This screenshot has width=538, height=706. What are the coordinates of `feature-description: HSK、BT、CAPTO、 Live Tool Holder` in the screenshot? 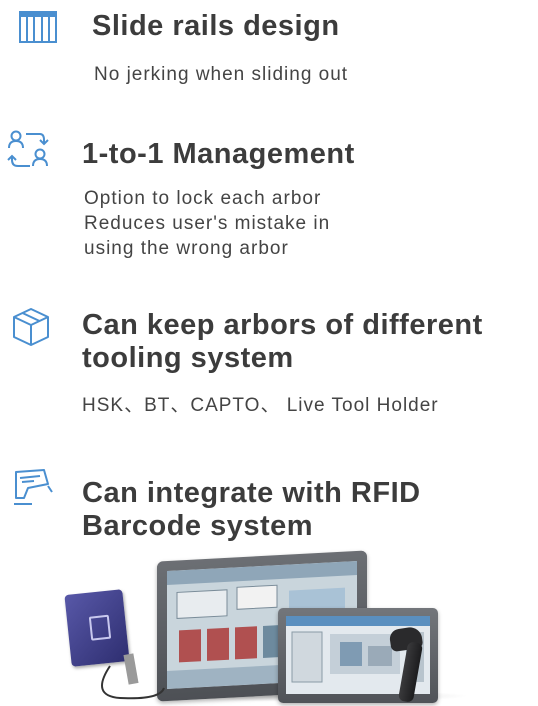 It's located at (260, 405).